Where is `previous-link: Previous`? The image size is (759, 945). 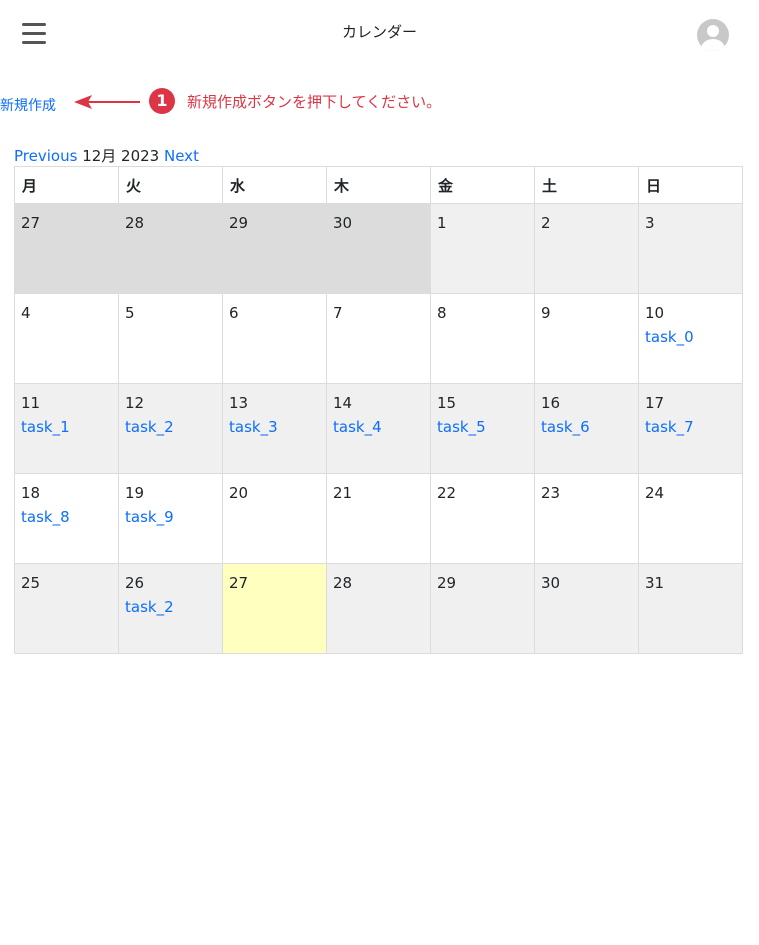
previous-link: Previous is located at coordinates (45, 156).